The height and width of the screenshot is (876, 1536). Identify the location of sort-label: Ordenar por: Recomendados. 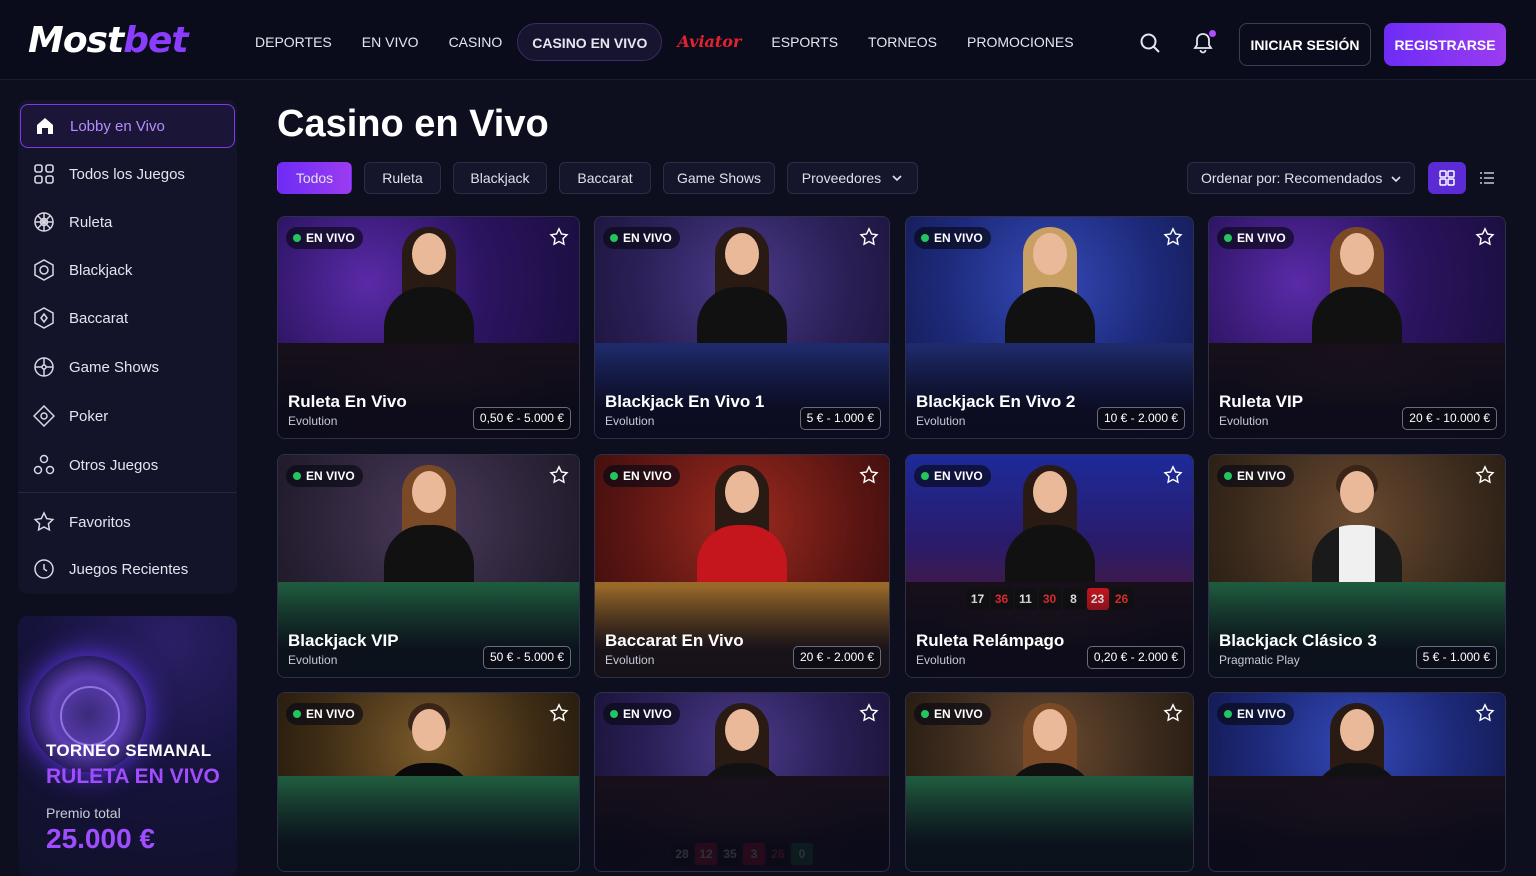
(1292, 178).